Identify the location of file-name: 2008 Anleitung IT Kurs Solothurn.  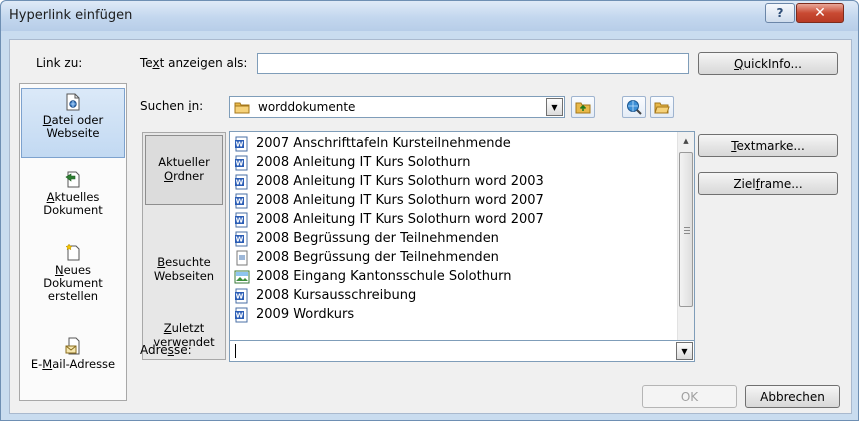
(363, 162).